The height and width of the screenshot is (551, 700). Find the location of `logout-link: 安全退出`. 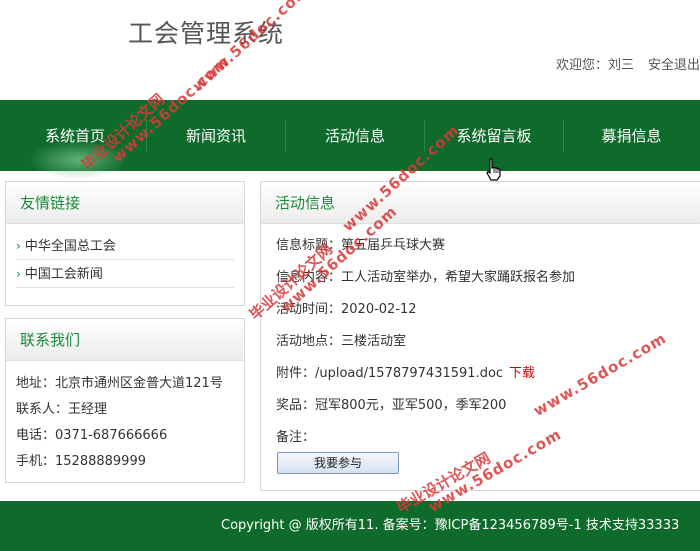

logout-link: 安全退出 is located at coordinates (674, 65).